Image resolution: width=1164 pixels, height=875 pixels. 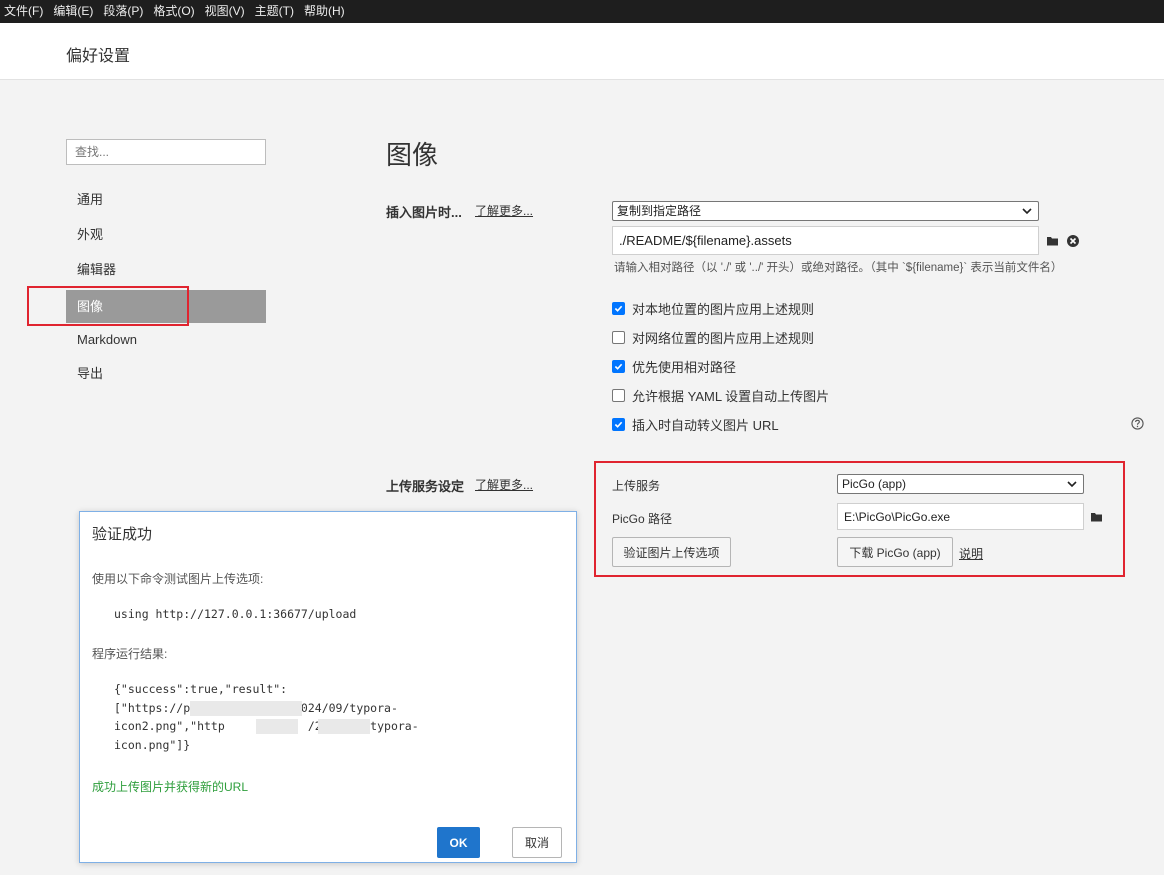 I want to click on menu-help: 帮助(H), so click(x=325, y=11).